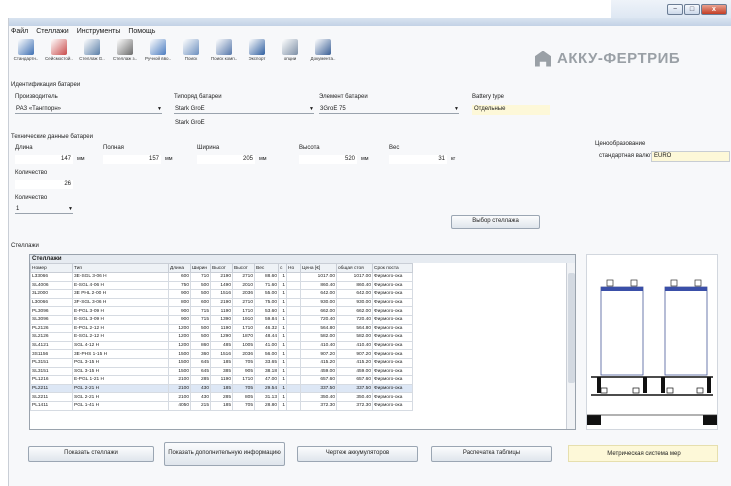 The image size is (731, 486). I want to click on table-cell: 500, so click(200, 328).